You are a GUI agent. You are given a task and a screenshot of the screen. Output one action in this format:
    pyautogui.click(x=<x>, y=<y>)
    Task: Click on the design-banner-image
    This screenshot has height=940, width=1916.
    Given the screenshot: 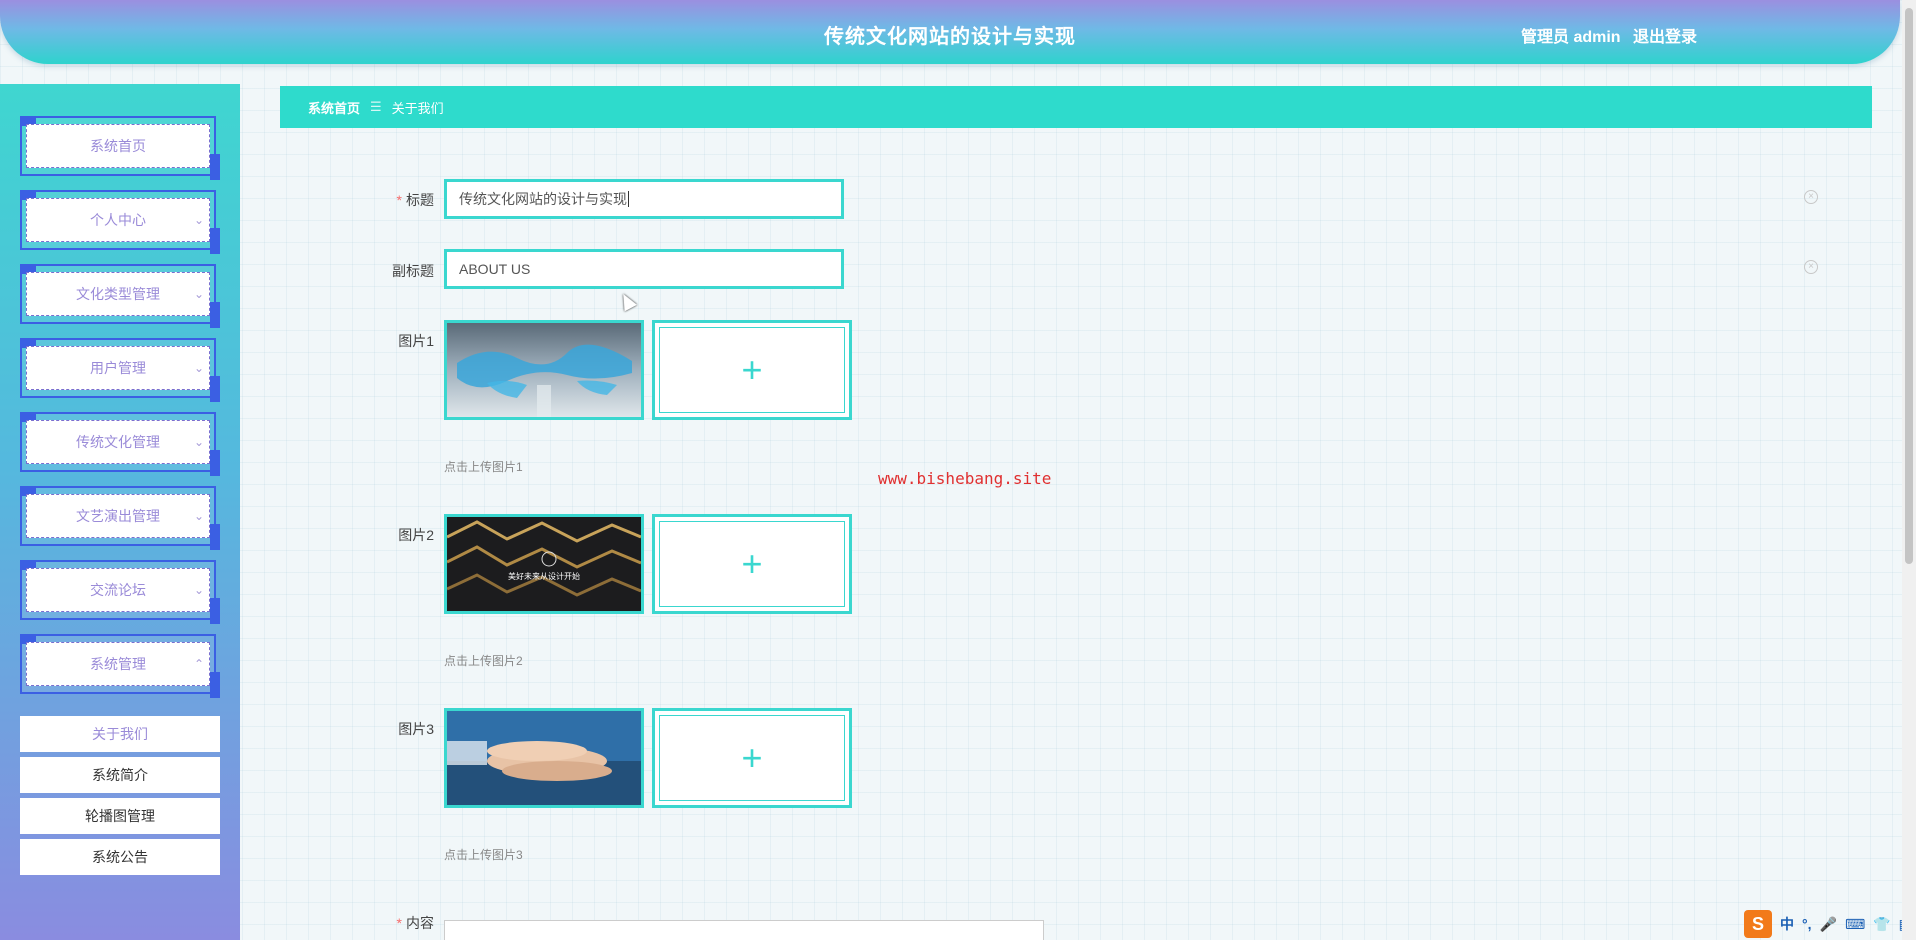 What is the action you would take?
    pyautogui.click(x=544, y=564)
    